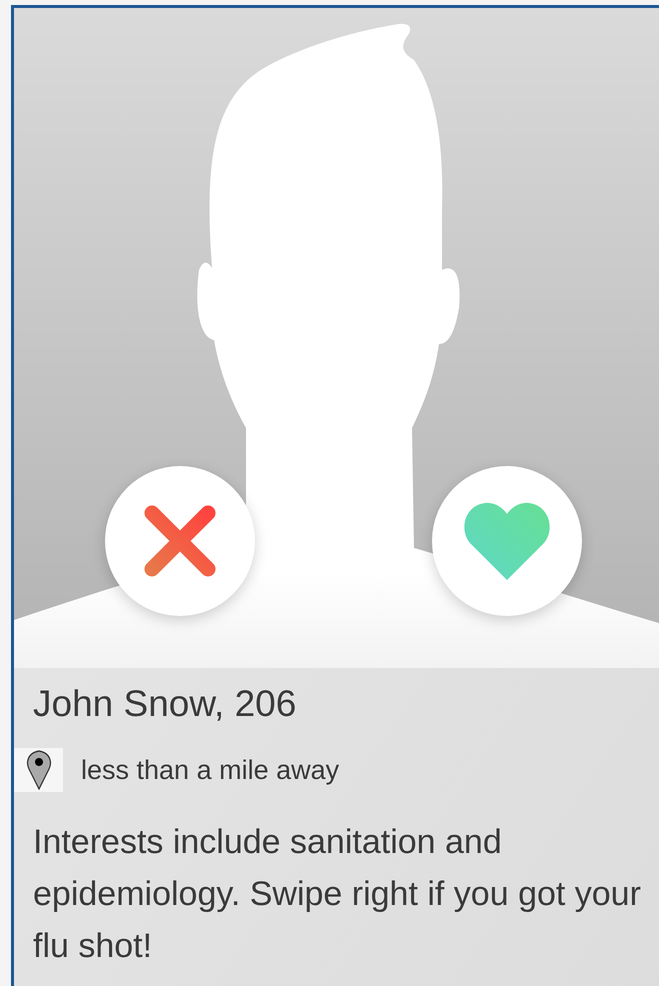  Describe the element at coordinates (180, 541) in the screenshot. I see `close-icon` at that location.